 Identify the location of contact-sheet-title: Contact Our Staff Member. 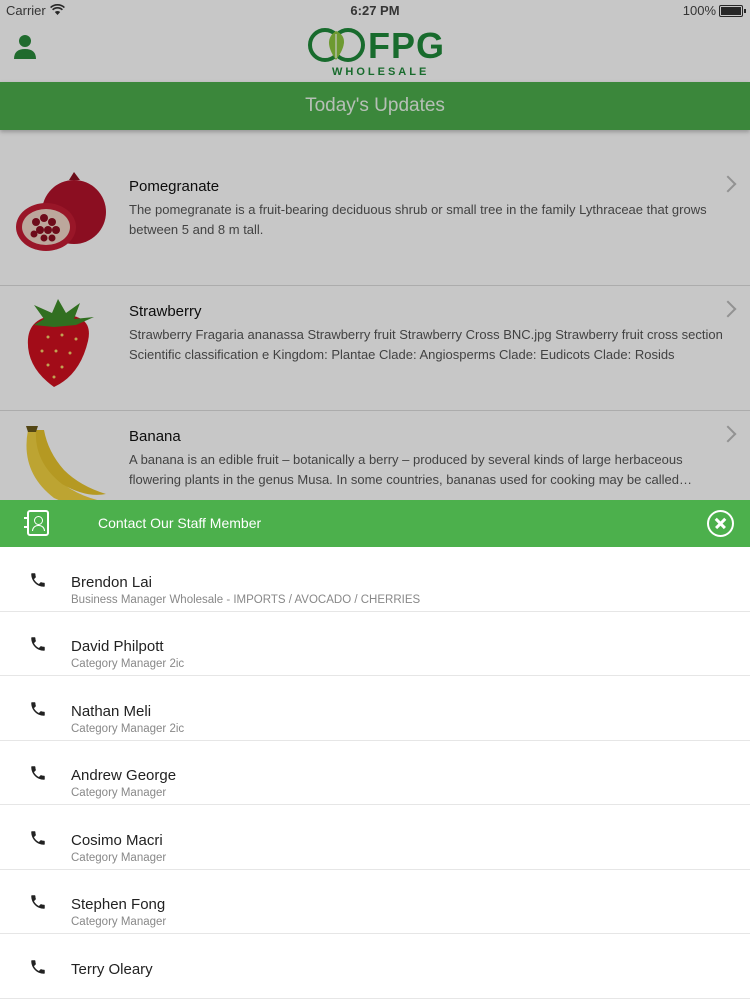
(180, 523).